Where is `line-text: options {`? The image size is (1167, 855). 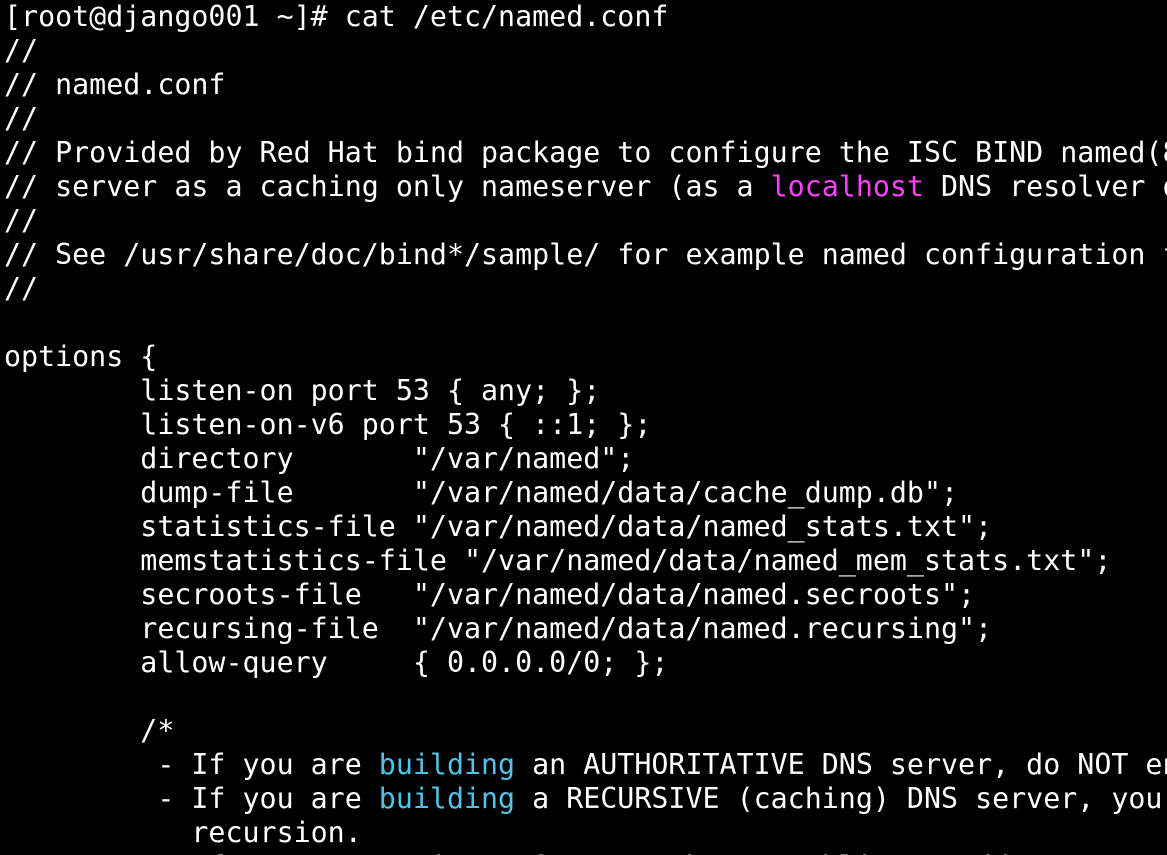 line-text: options { is located at coordinates (81, 356).